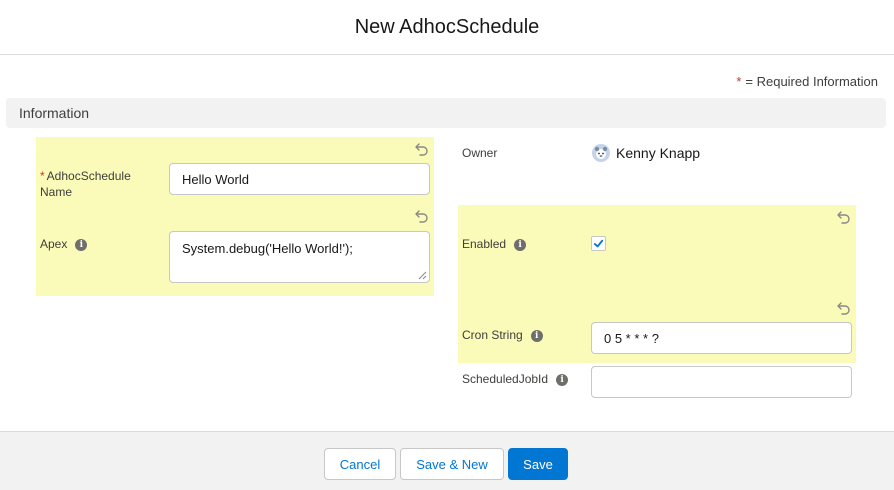 This screenshot has height=490, width=894. What do you see at coordinates (844, 308) in the screenshot?
I see `undo-cron-icon` at bounding box center [844, 308].